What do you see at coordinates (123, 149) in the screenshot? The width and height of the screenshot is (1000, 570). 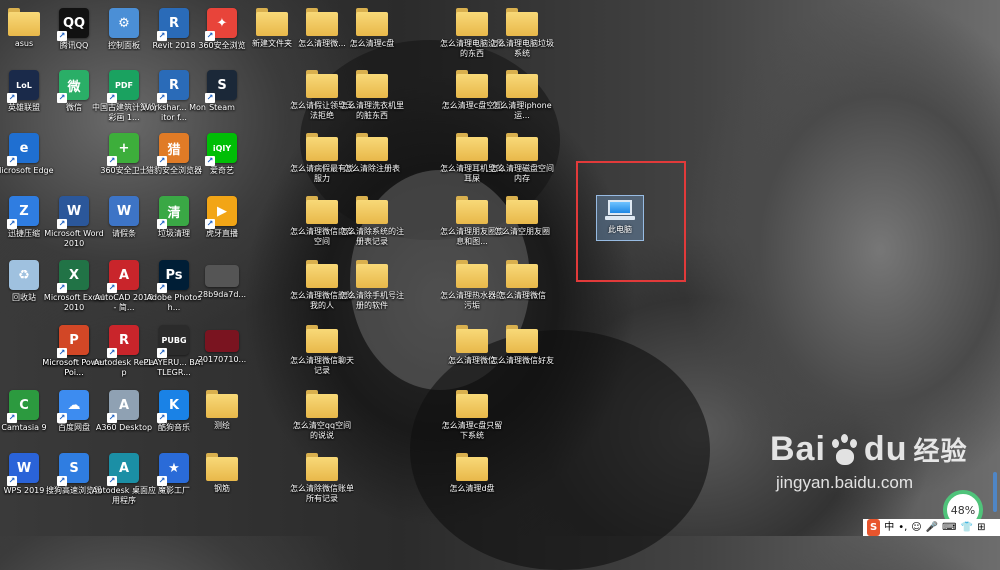 I see `app-icon: +` at bounding box center [123, 149].